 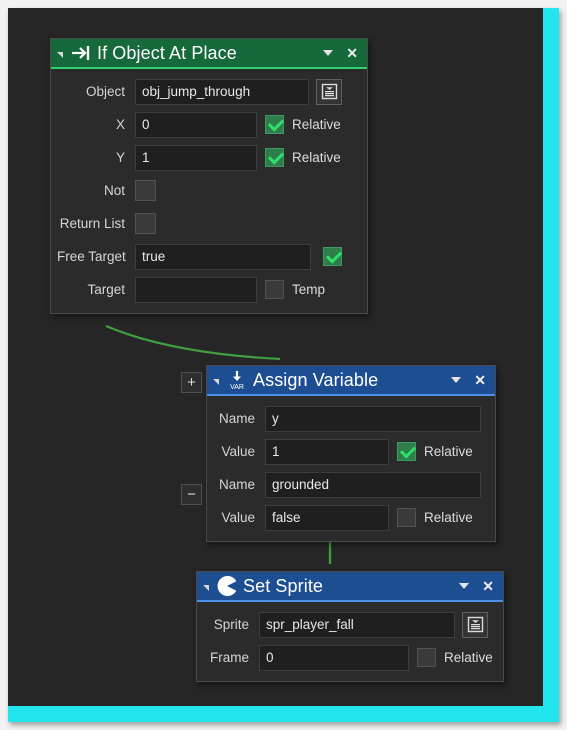 What do you see at coordinates (120, 124) in the screenshot?
I see `field-label-x: X` at bounding box center [120, 124].